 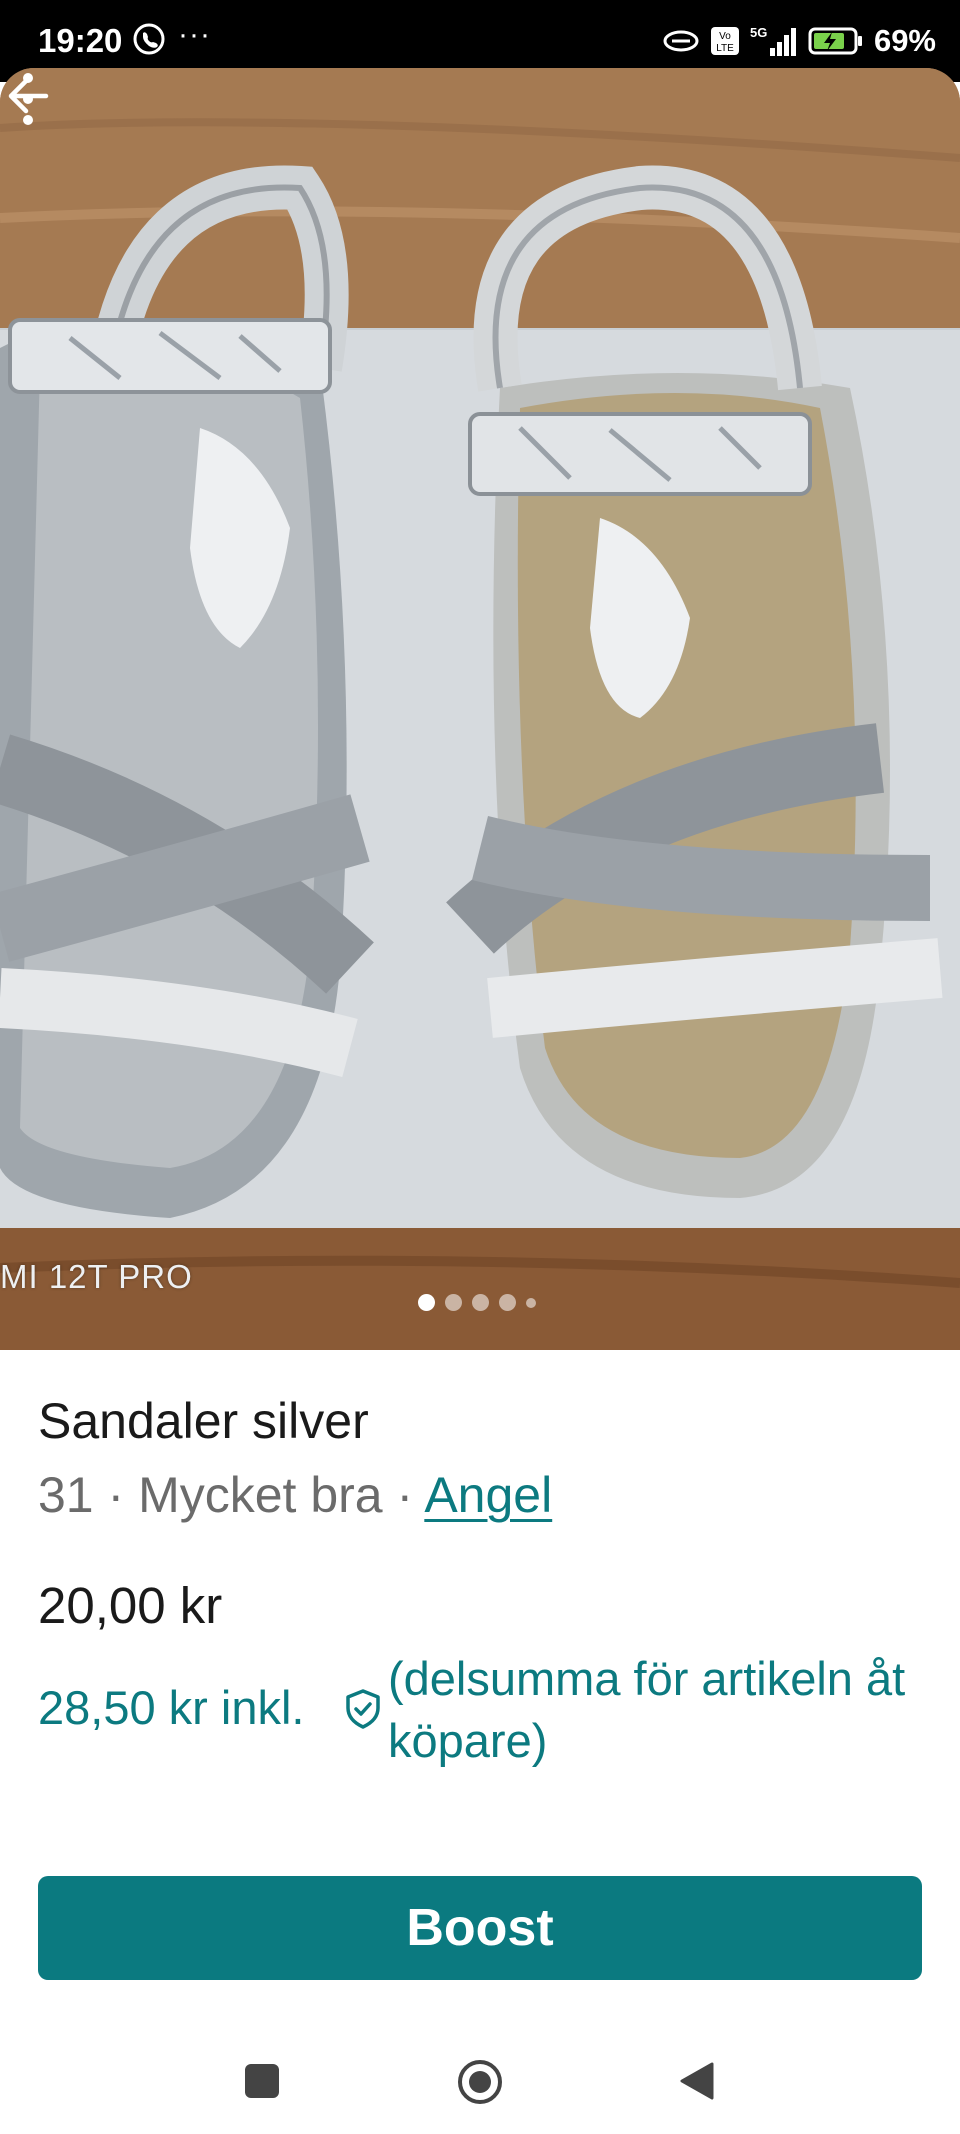 I want to click on recents-square-icon, so click(x=262, y=2081).